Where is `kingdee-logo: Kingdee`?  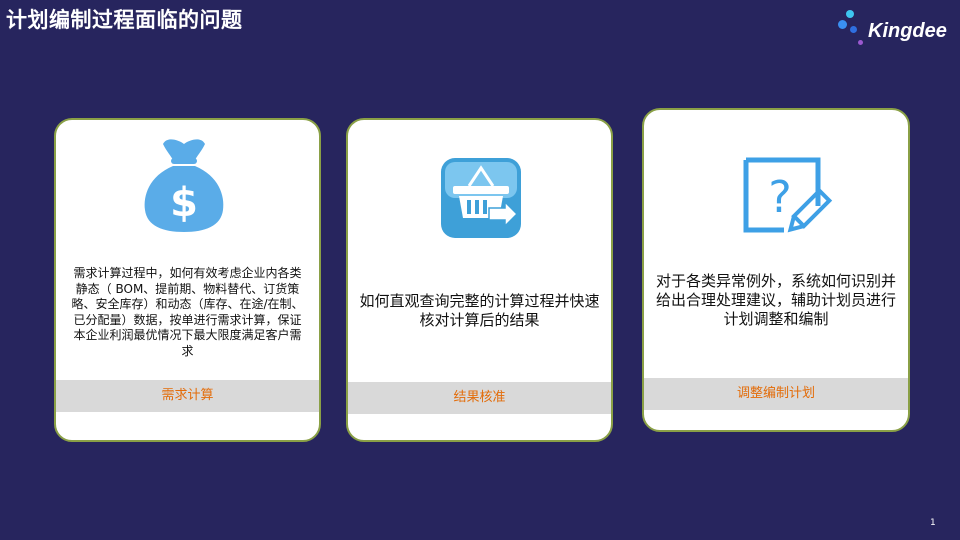 kingdee-logo: Kingdee is located at coordinates (895, 28).